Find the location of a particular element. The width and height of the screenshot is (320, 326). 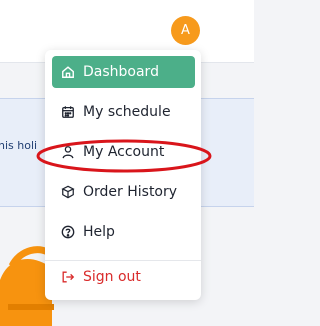

menu-item-my-account: My Account is located at coordinates (123, 152).